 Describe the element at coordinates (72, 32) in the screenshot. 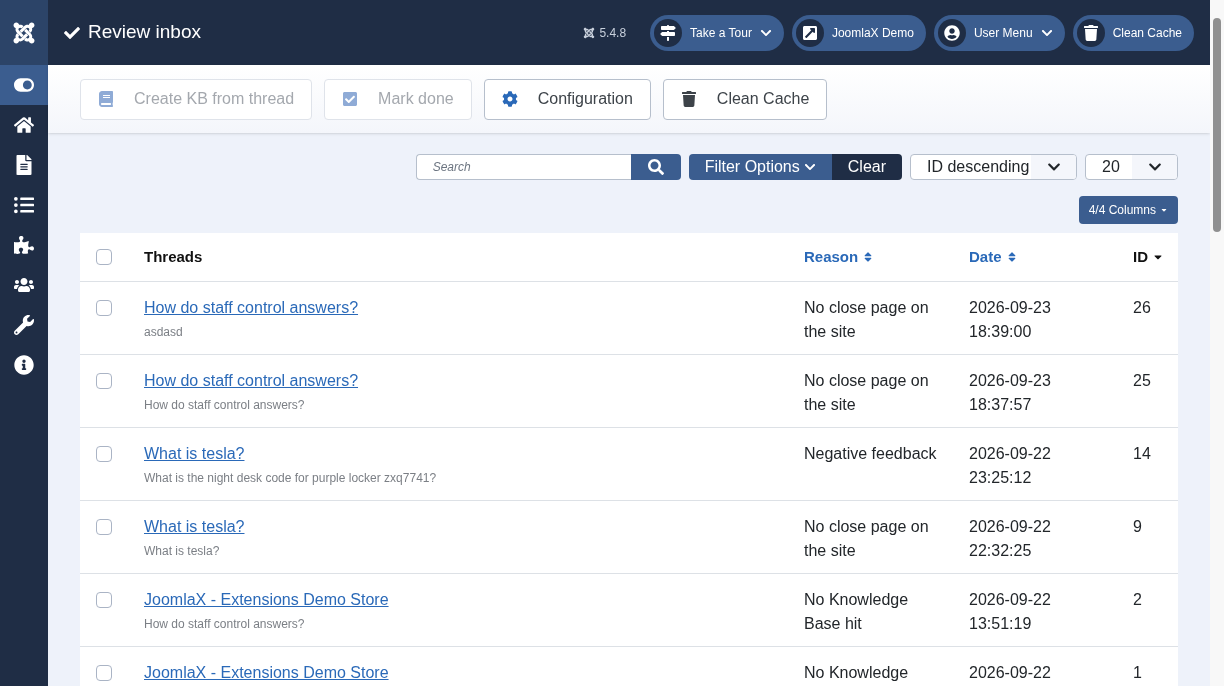

I see `check-icon` at that location.